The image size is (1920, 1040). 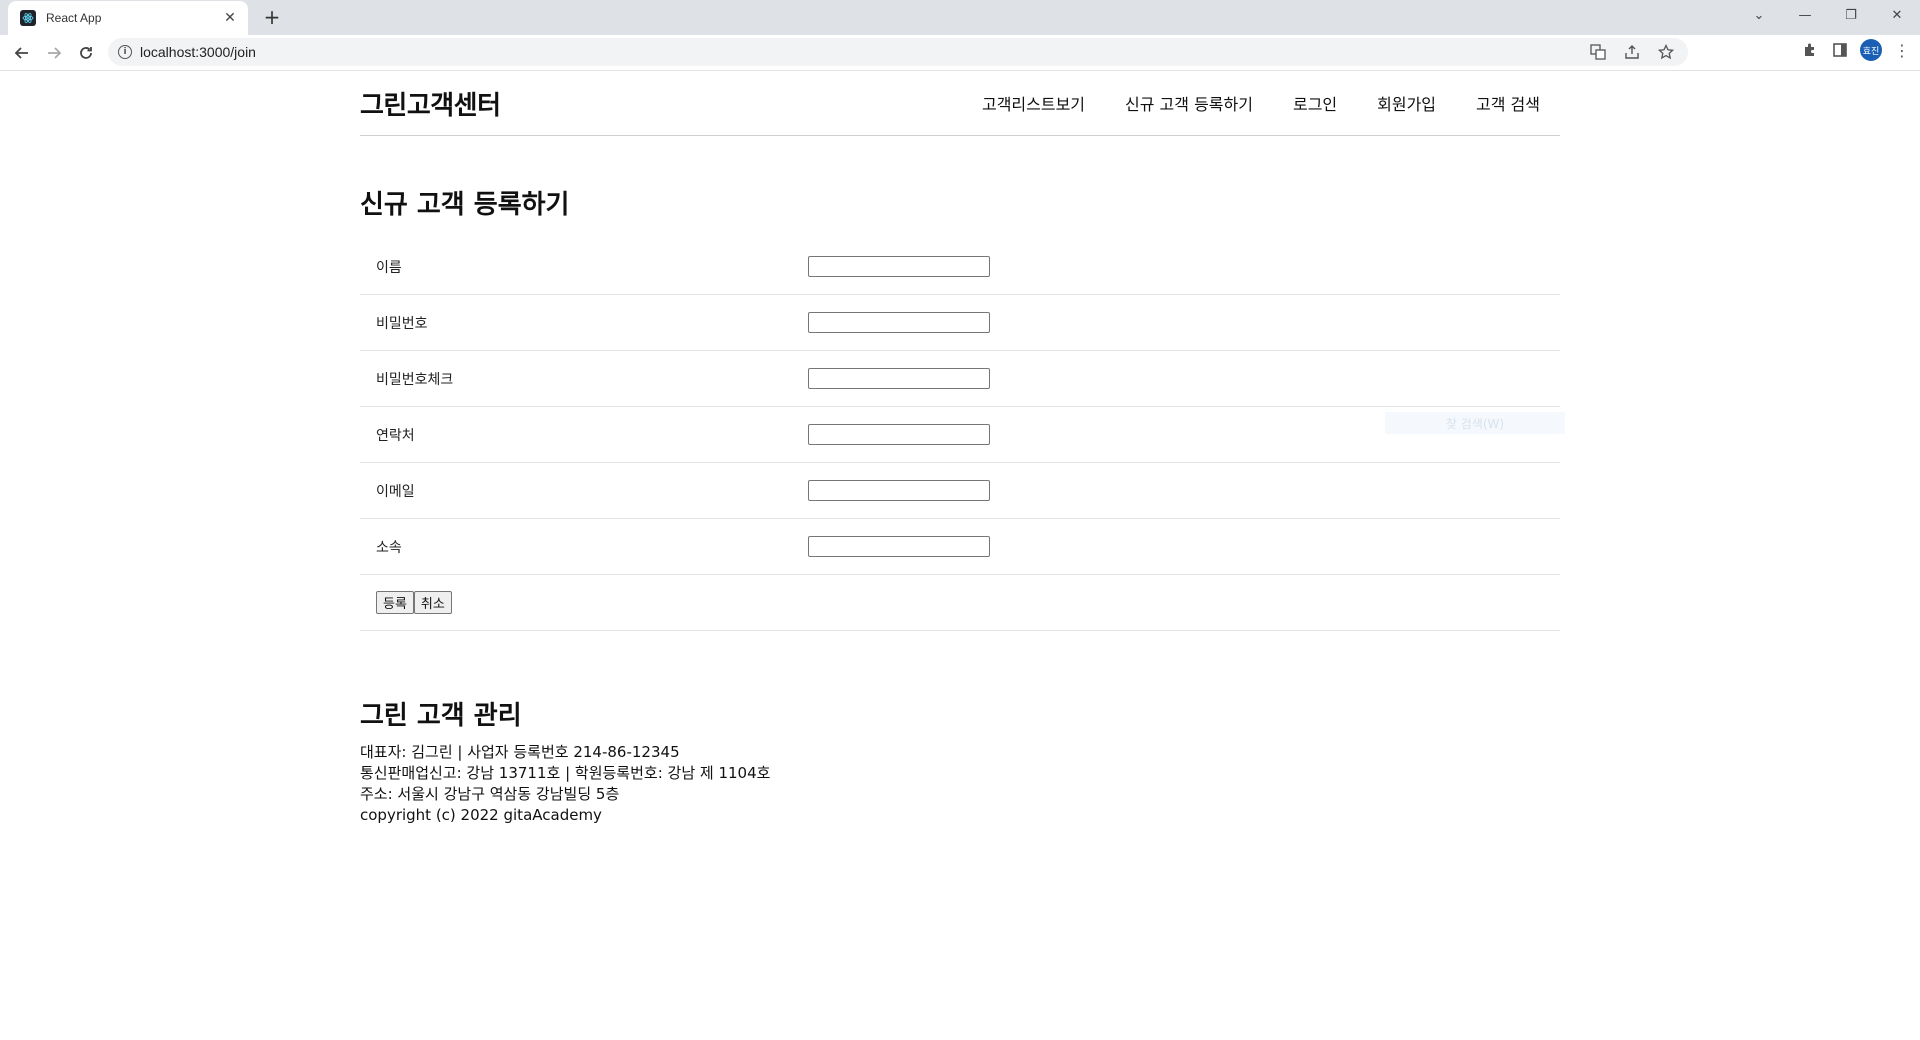 I want to click on translate-icon, so click(x=1598, y=52).